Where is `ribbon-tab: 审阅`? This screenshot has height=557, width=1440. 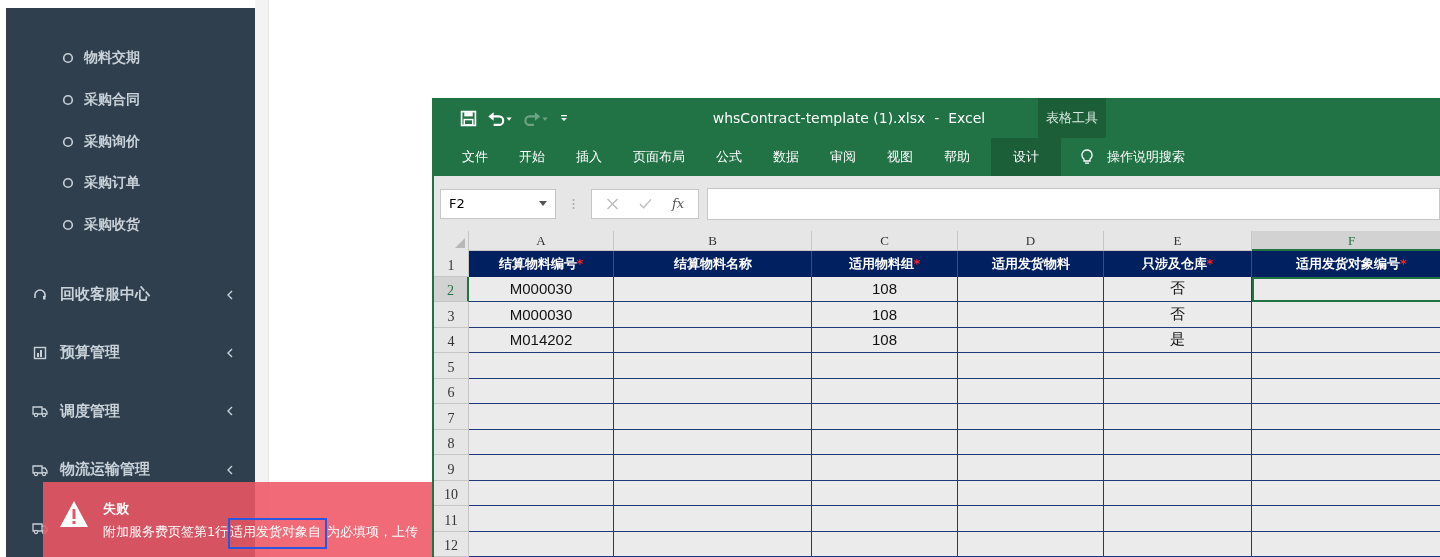 ribbon-tab: 审阅 is located at coordinates (842, 157).